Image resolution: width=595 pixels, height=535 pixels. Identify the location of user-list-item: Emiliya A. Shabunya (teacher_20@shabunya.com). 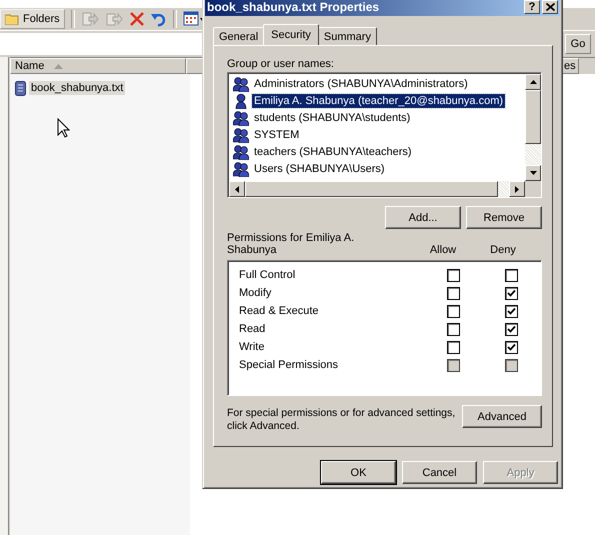
(379, 101).